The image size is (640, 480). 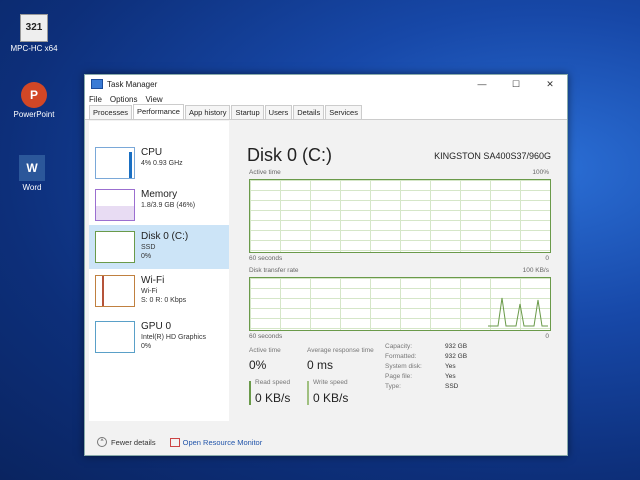 I want to click on memory-thumbnail-graph, so click(x=115, y=205).